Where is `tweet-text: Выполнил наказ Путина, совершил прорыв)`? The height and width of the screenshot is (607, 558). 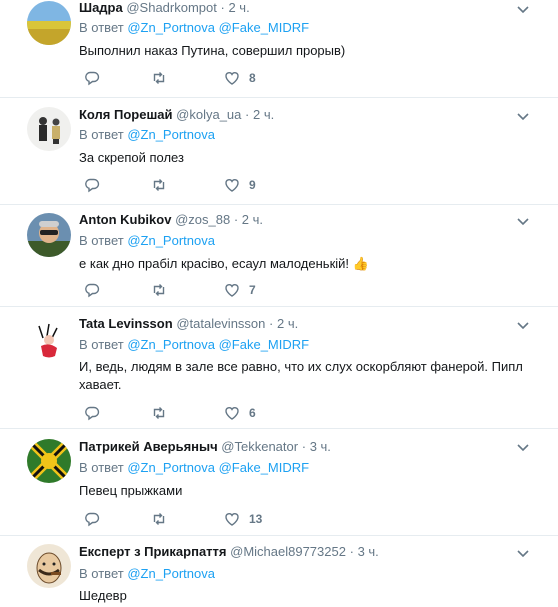
tweet-text: Выполнил наказ Путина, совершил прорыв) is located at coordinates (212, 50).